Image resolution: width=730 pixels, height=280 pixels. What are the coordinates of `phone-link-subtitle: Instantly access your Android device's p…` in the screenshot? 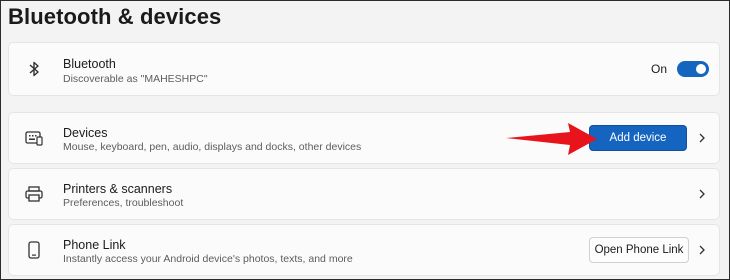 It's located at (208, 259).